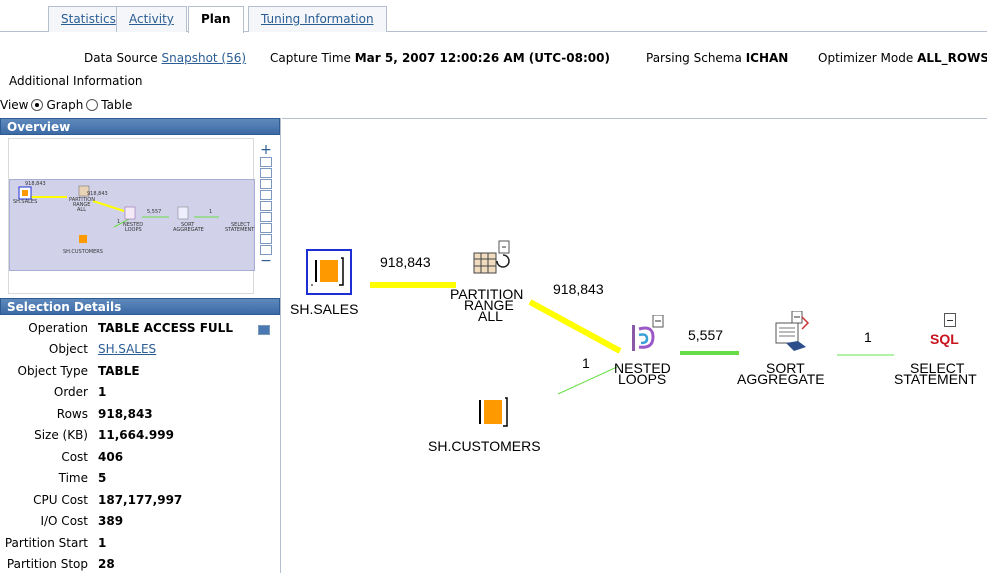  What do you see at coordinates (705, 335) in the screenshot?
I see `edge-label: 5,557` at bounding box center [705, 335].